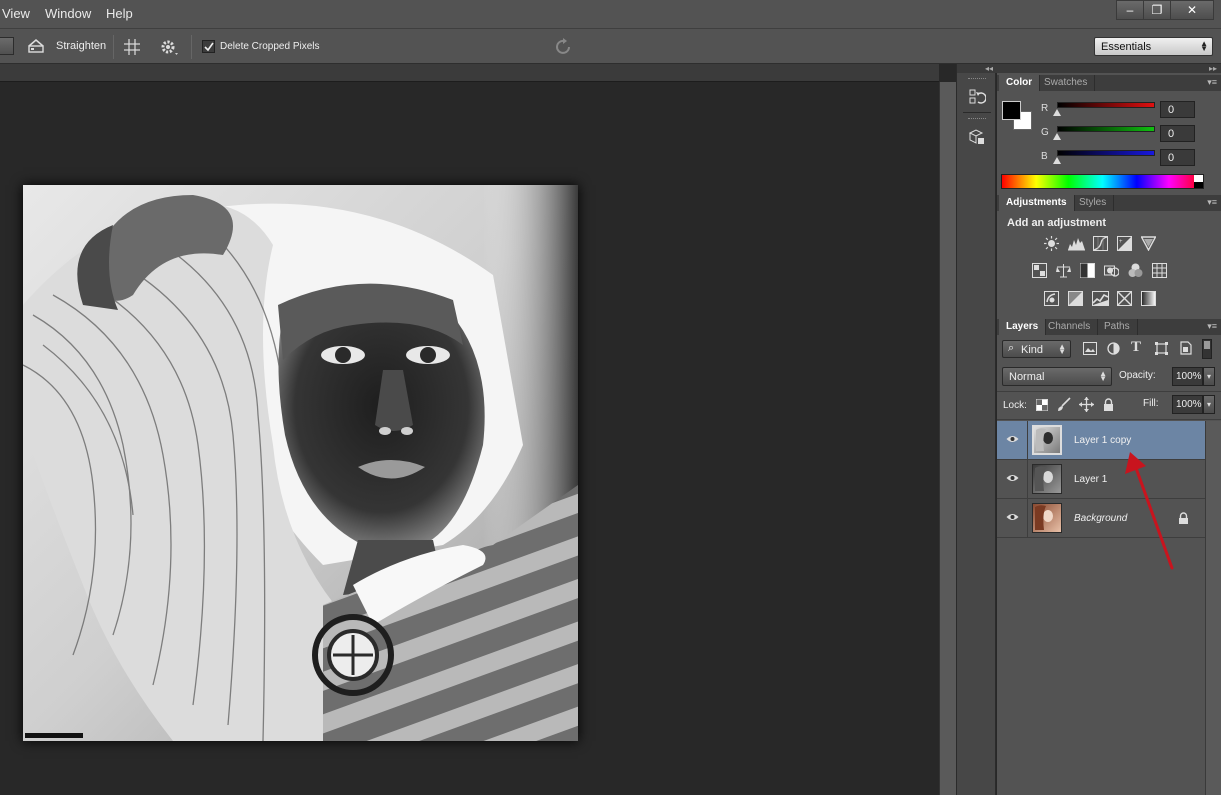 Image resolution: width=1221 pixels, height=795 pixels. Describe the element at coordinates (1130, 10) in the screenshot. I see `minimize-button: –` at that location.